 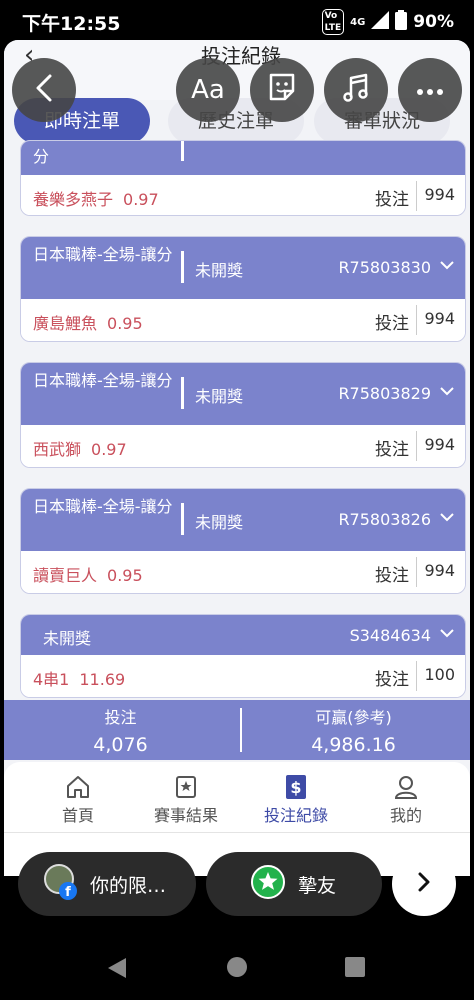 What do you see at coordinates (384, 519) in the screenshot?
I see `bet-code: R75803826` at bounding box center [384, 519].